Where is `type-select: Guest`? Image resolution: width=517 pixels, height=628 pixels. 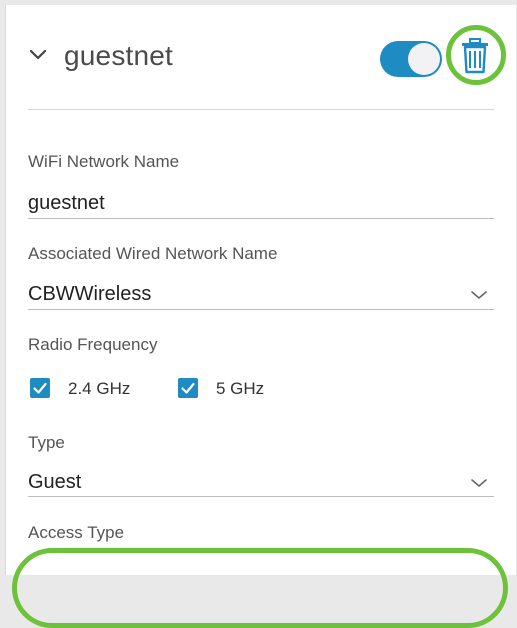
type-select: Guest is located at coordinates (54, 482).